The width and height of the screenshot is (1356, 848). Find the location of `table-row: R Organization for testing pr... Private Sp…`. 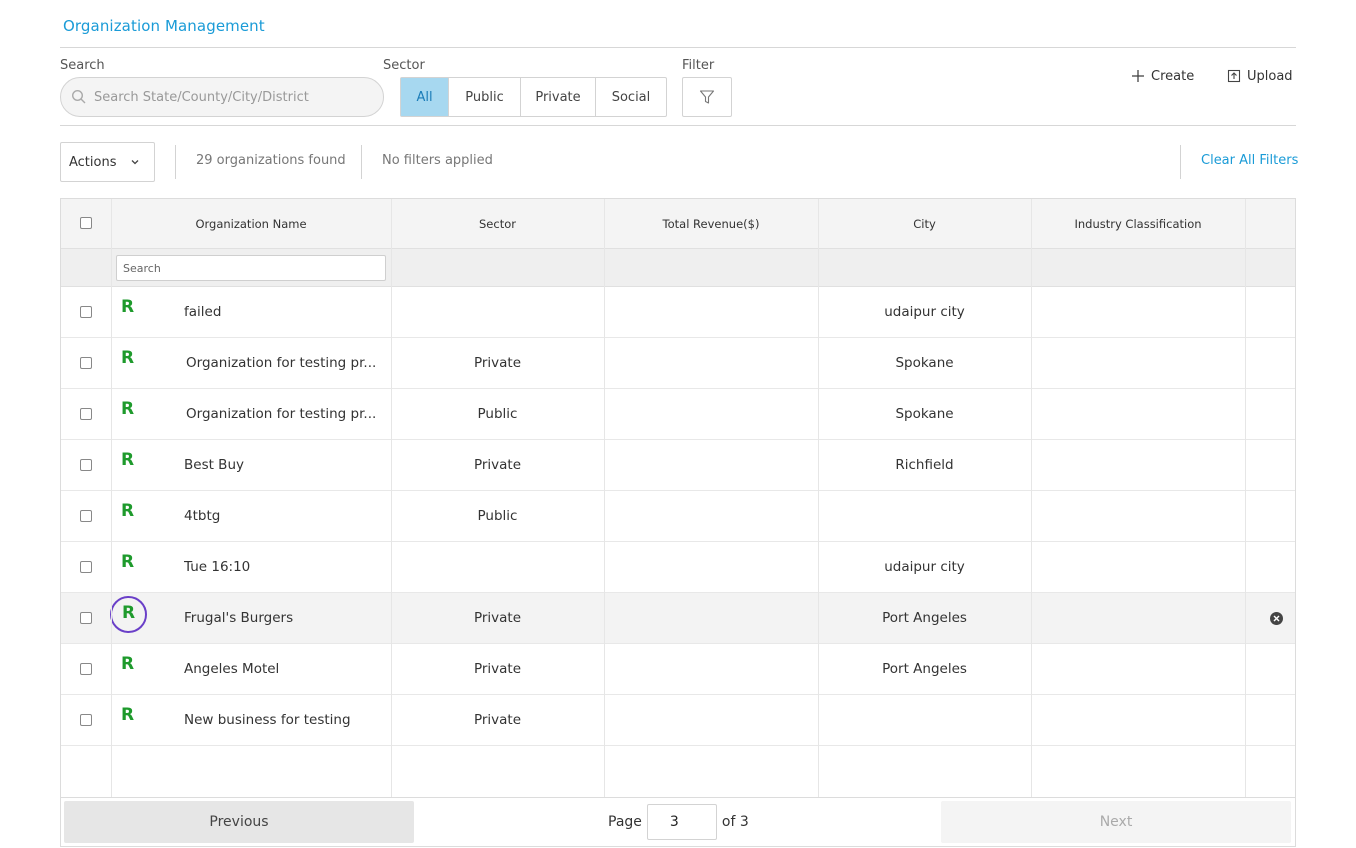

table-row: R Organization for testing pr... Private Sp… is located at coordinates (678, 363).